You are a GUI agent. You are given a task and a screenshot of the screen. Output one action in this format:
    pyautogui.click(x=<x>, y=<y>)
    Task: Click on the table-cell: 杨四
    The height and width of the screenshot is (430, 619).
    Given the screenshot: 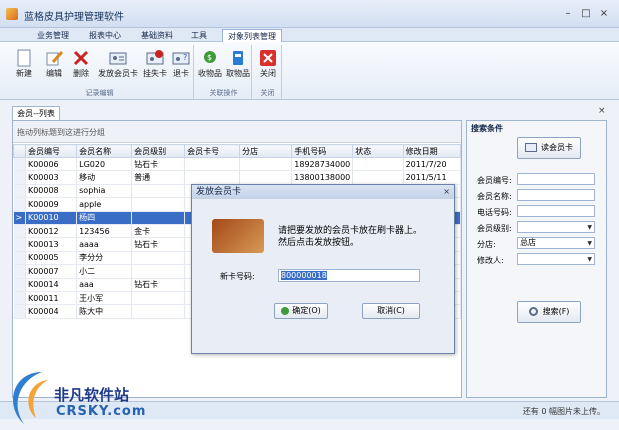 What is the action you would take?
    pyautogui.click(x=104, y=218)
    